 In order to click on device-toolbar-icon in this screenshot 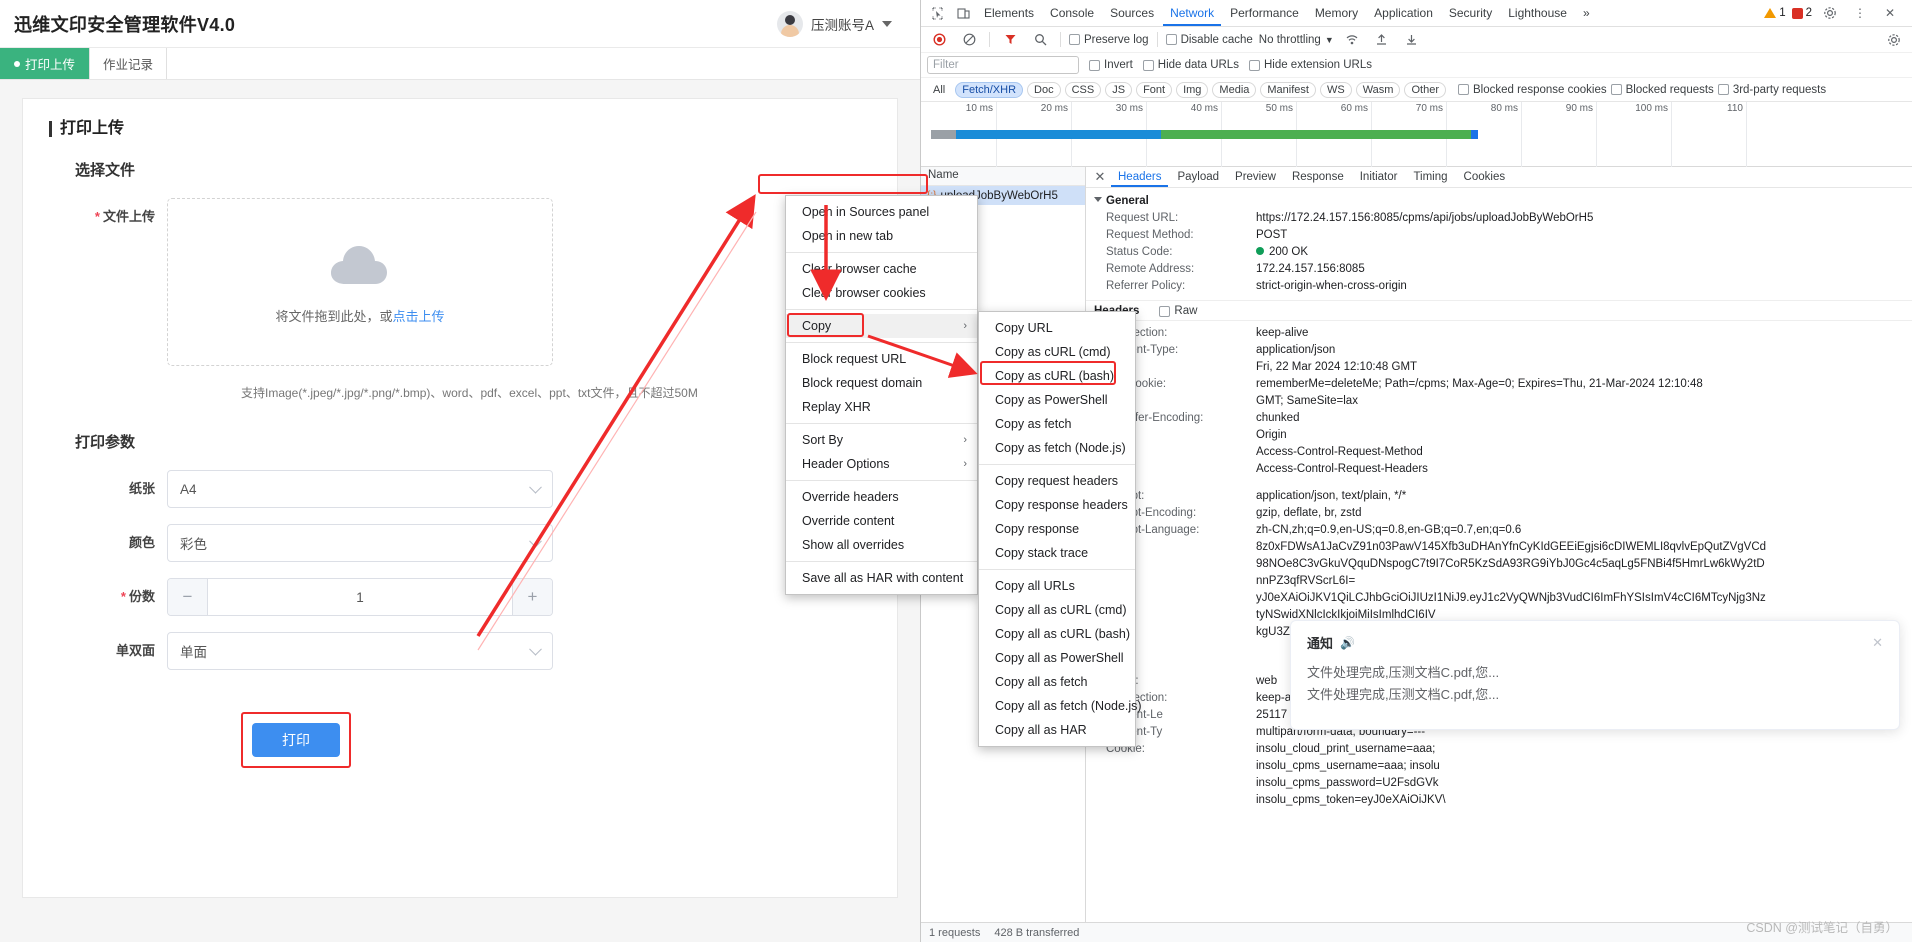, I will do `click(963, 13)`.